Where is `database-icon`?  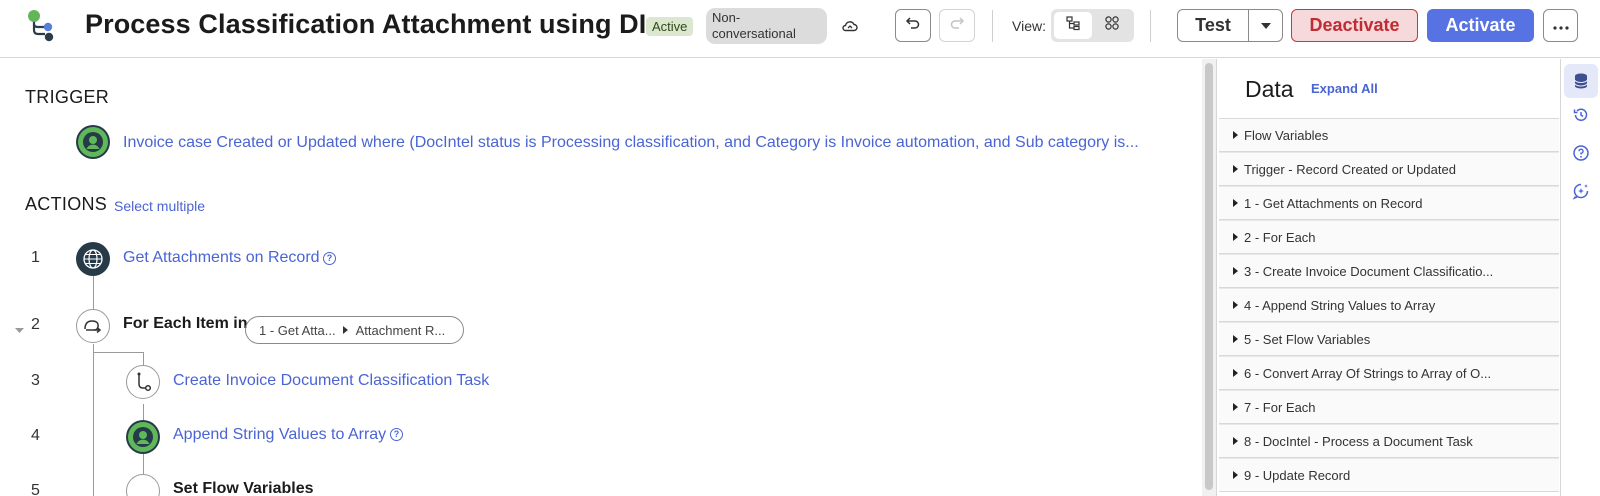
database-icon is located at coordinates (1581, 81).